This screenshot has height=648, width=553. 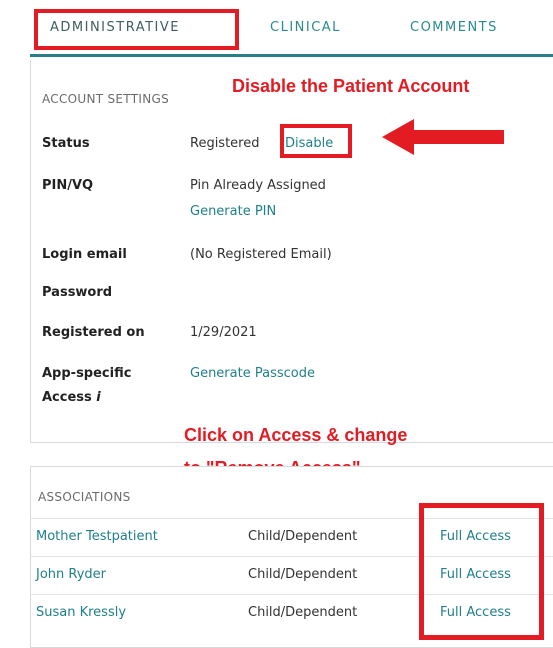 What do you see at coordinates (84, 497) in the screenshot?
I see `associations-title: ASSOCIATIONS` at bounding box center [84, 497].